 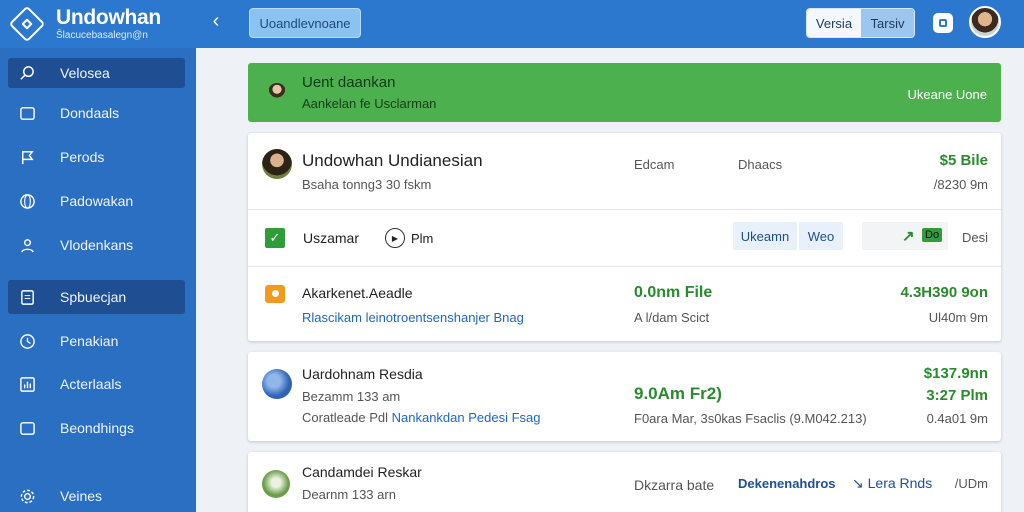 I want to click on row-label: Uszamar, so click(x=331, y=238).